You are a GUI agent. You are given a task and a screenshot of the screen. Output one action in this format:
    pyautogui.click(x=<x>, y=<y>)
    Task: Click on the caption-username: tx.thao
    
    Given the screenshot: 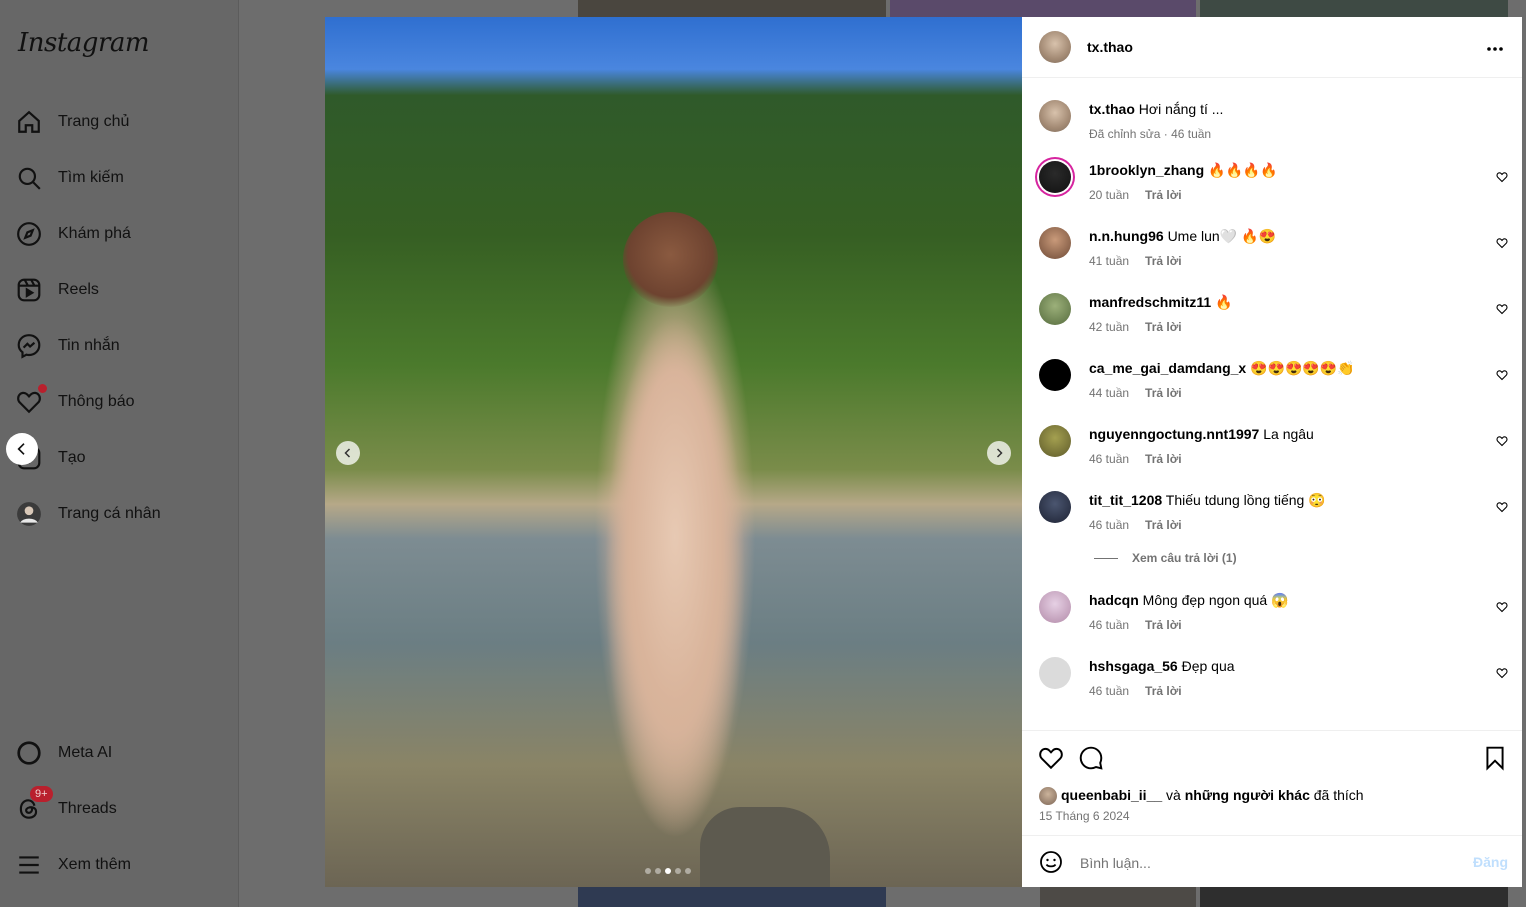 What is the action you would take?
    pyautogui.click(x=1112, y=109)
    